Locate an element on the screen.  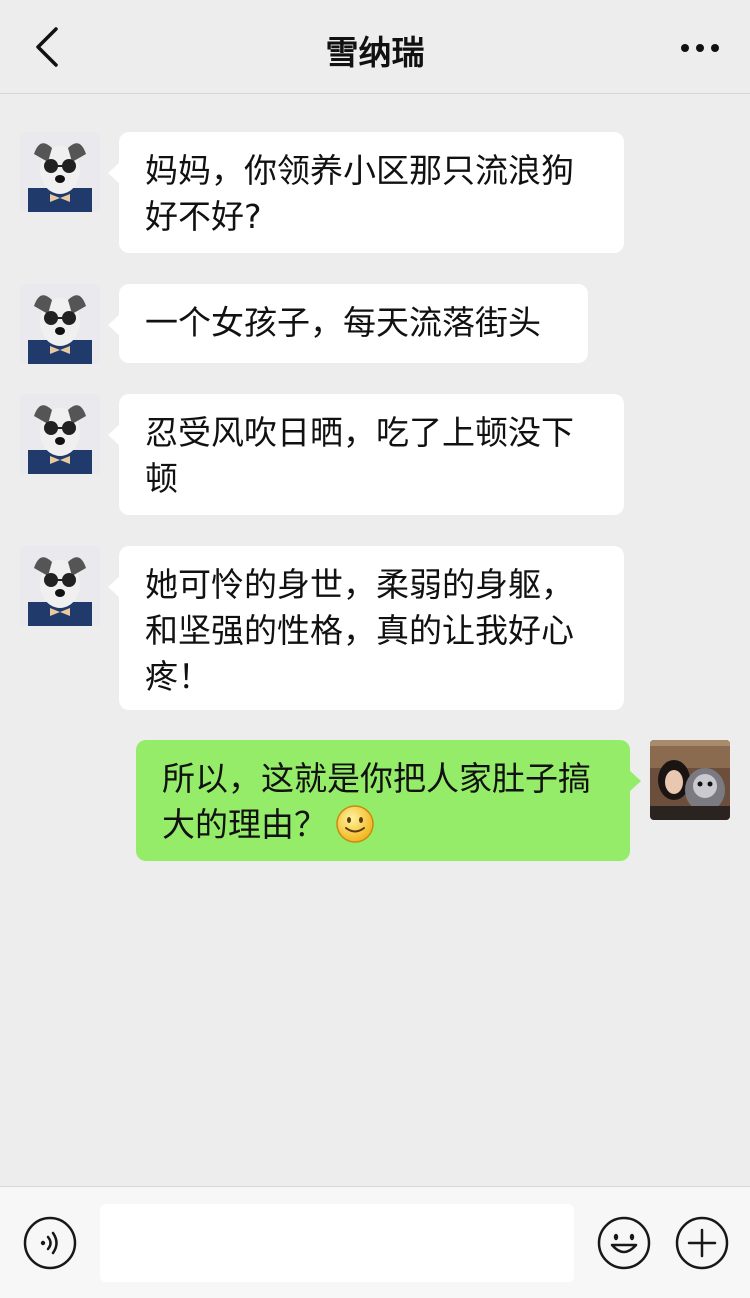
message-bubble-incoming: 忍受风吹日晒，吃了上顿没下 顿 is located at coordinates (366, 454).